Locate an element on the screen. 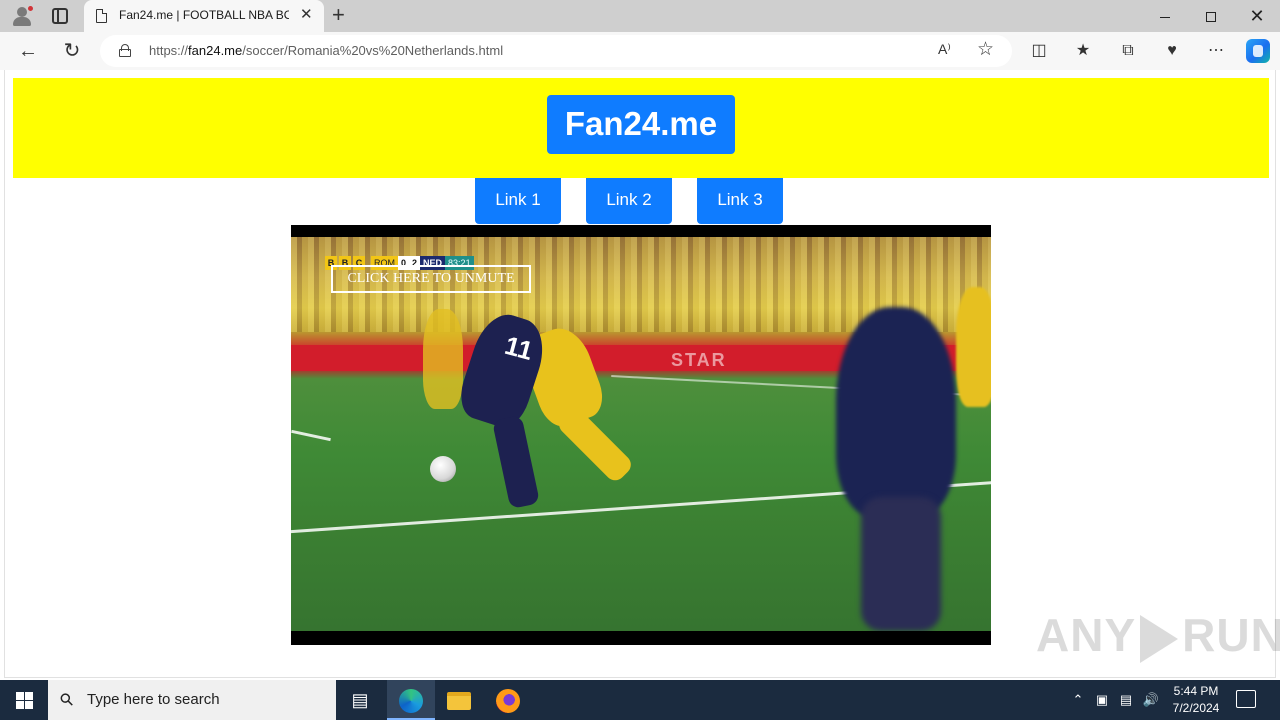 Image resolution: width=1280 pixels, height=720 pixels. search-placeholder: Type here to search is located at coordinates (153, 699).